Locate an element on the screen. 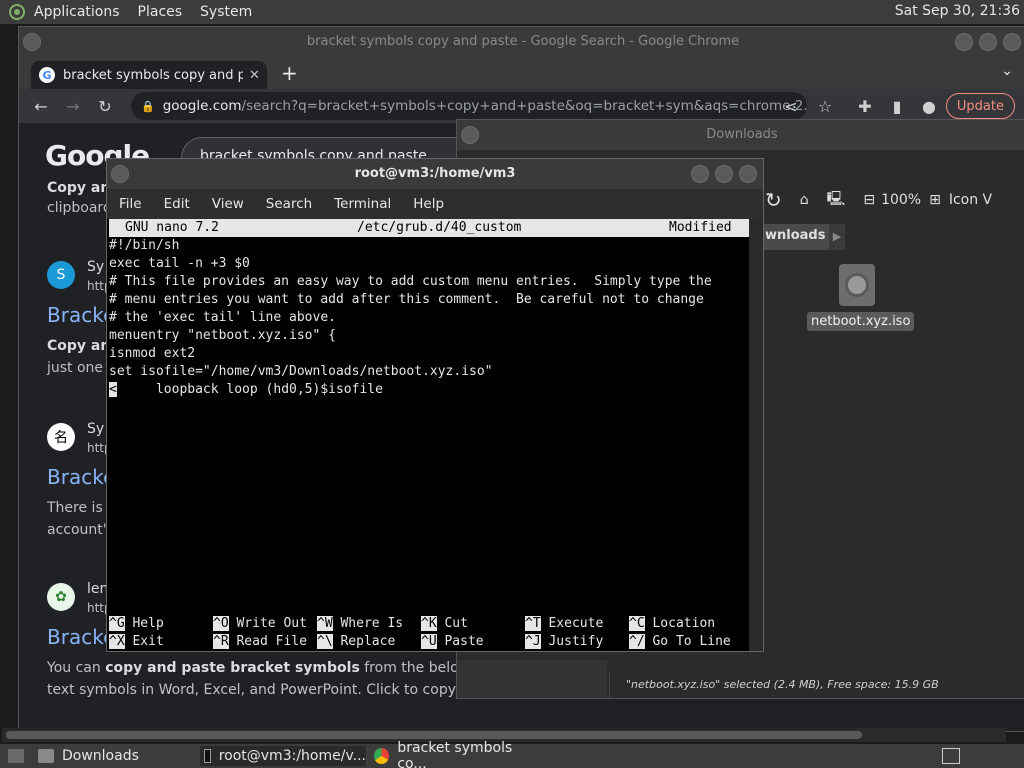 Image resolution: width=1024 pixels, height=768 pixels. menu-system: System is located at coordinates (226, 12).